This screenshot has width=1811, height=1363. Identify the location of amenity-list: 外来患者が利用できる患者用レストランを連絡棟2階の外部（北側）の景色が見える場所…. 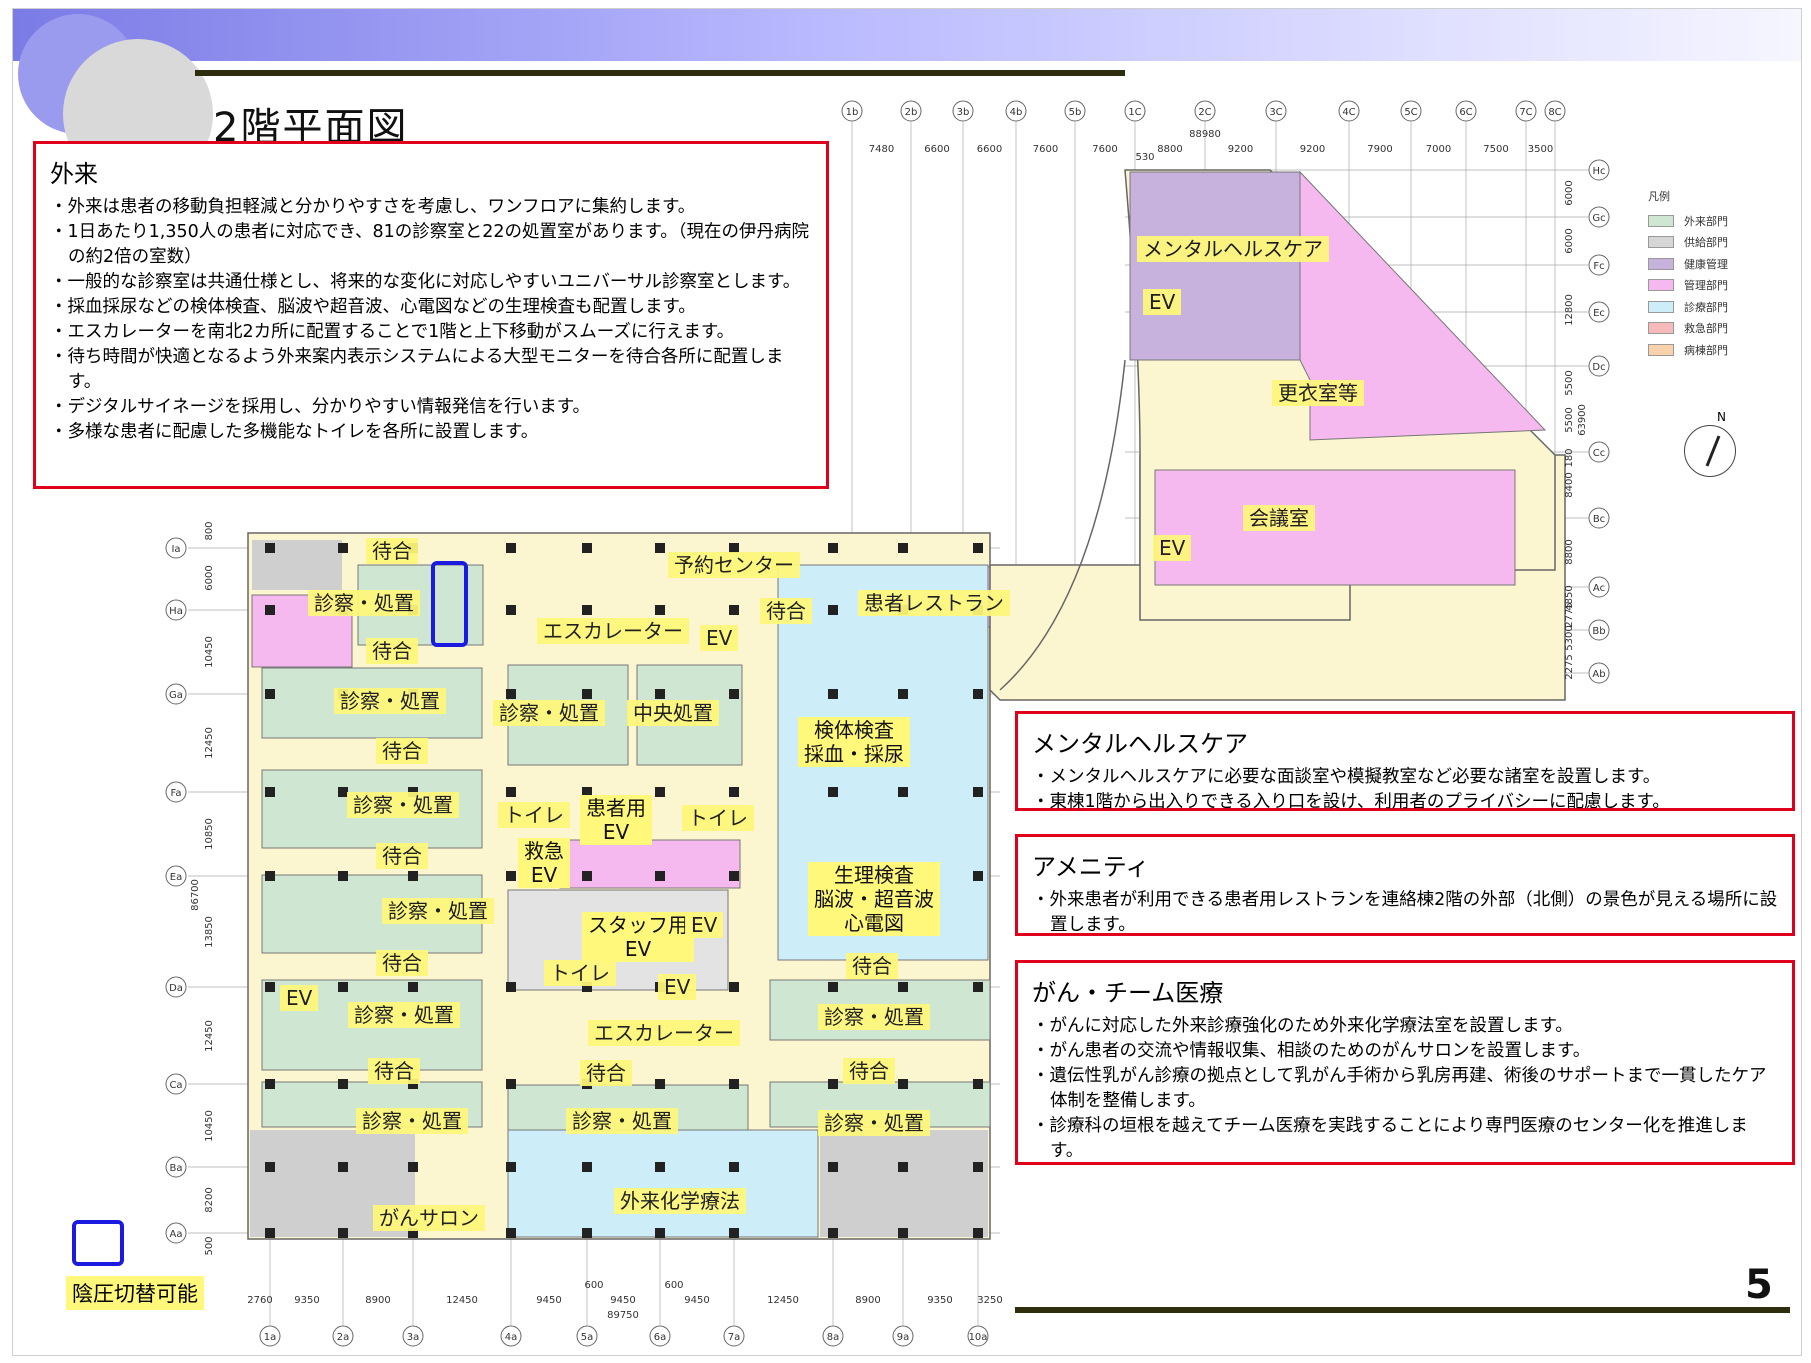
(1405, 913).